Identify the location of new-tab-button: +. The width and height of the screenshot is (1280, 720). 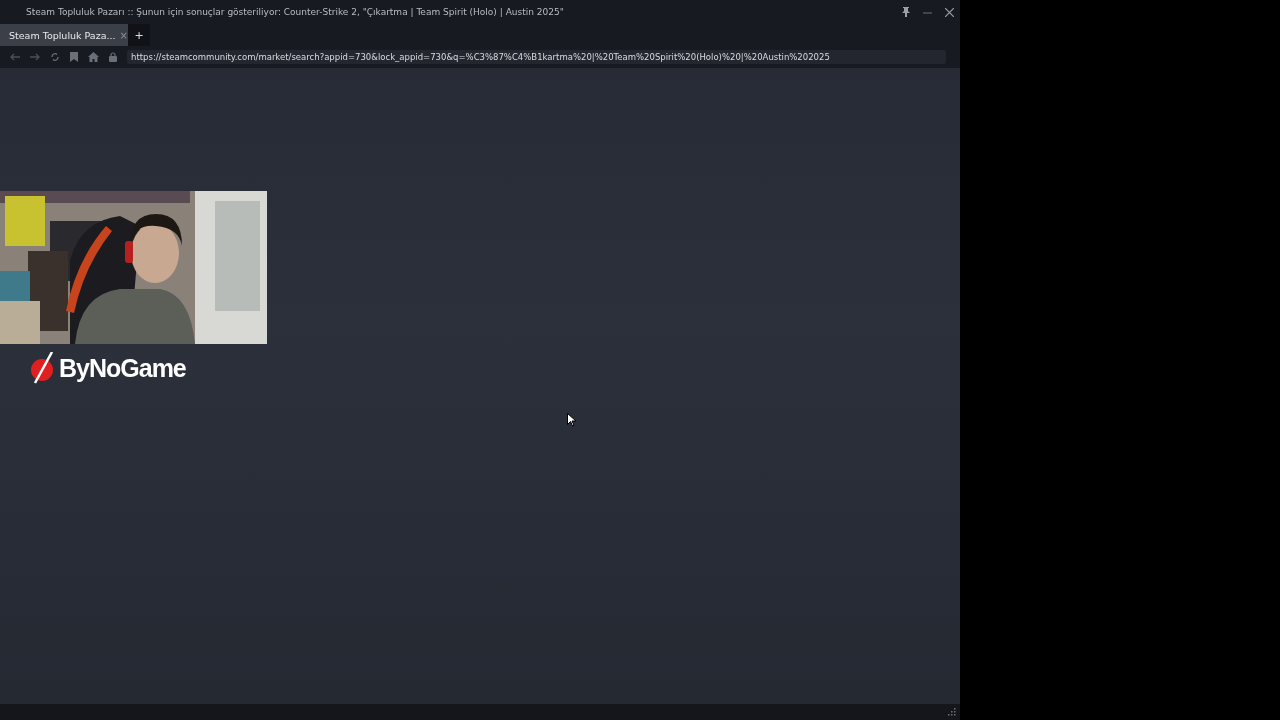
(139, 35).